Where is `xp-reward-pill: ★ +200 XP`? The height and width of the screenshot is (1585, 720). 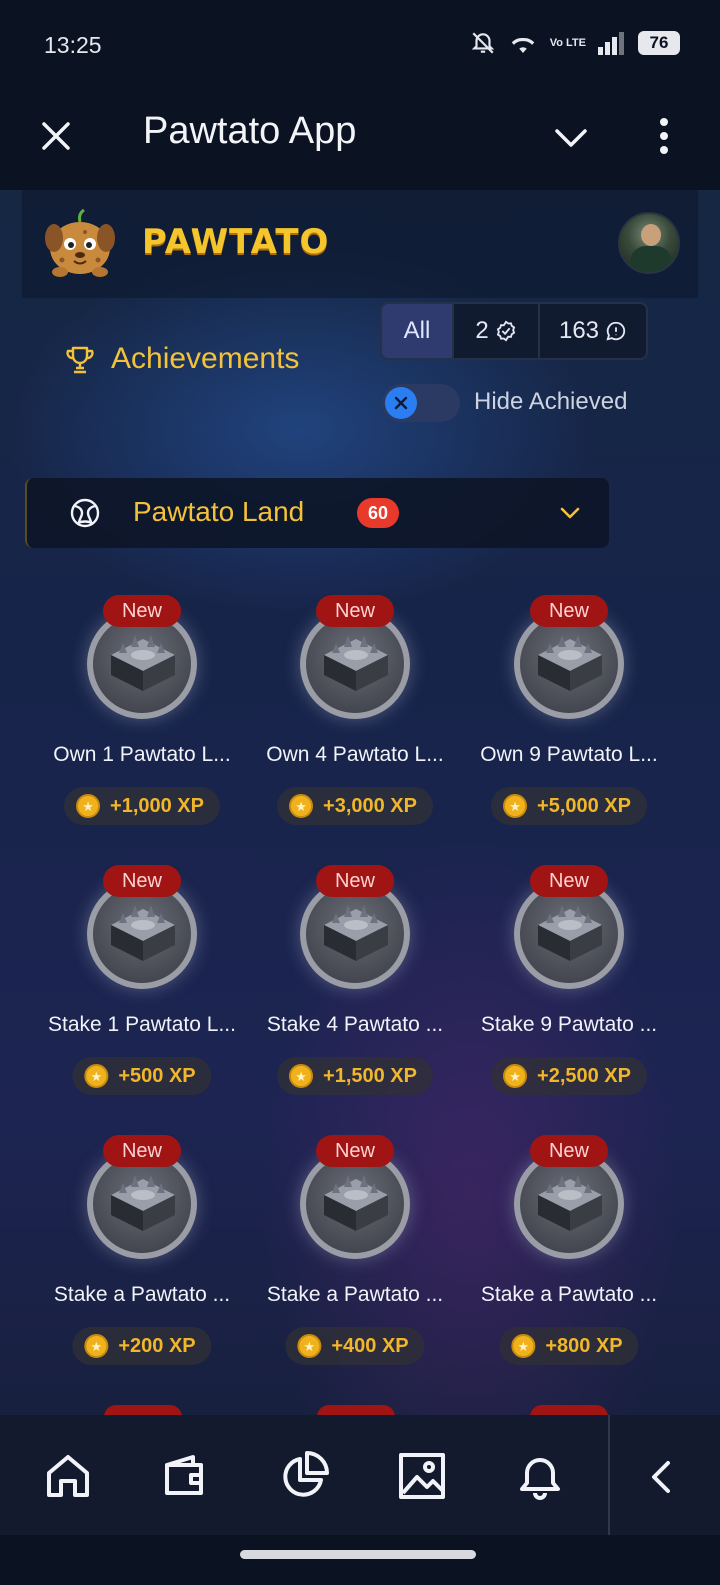
xp-reward-pill: ★ +200 XP is located at coordinates (142, 1346).